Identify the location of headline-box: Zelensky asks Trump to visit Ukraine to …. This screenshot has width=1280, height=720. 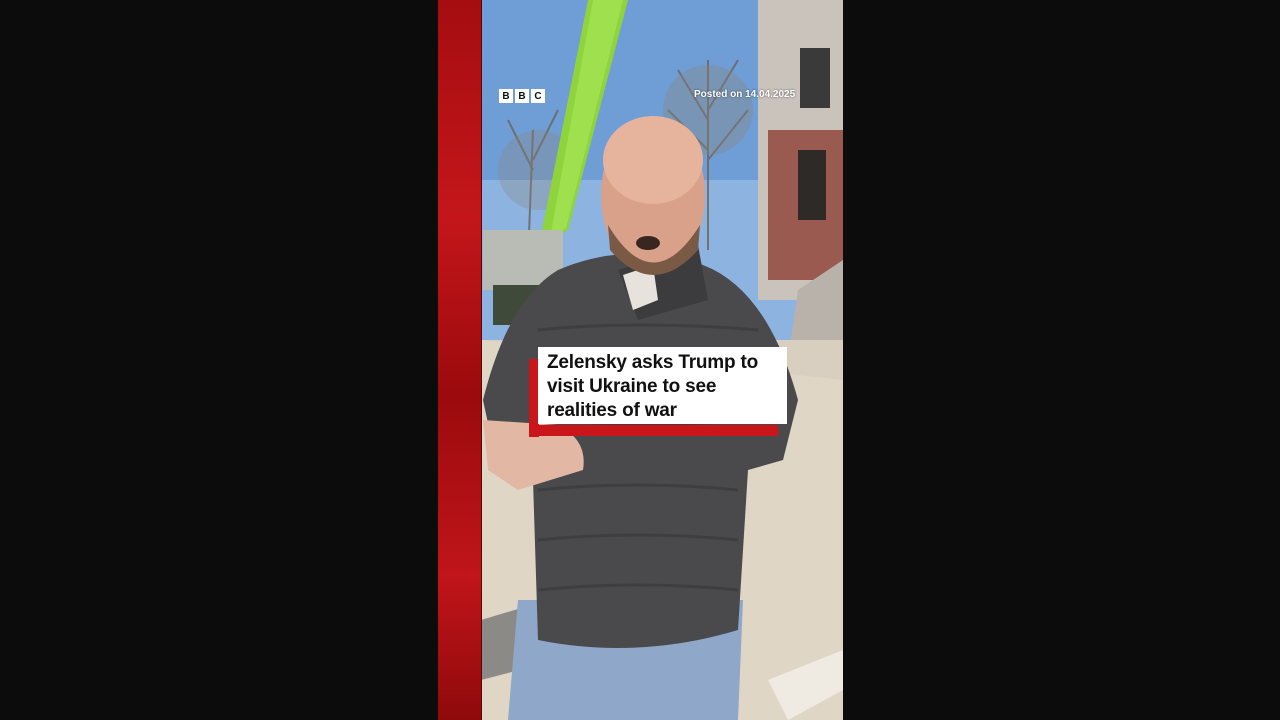
(662, 385).